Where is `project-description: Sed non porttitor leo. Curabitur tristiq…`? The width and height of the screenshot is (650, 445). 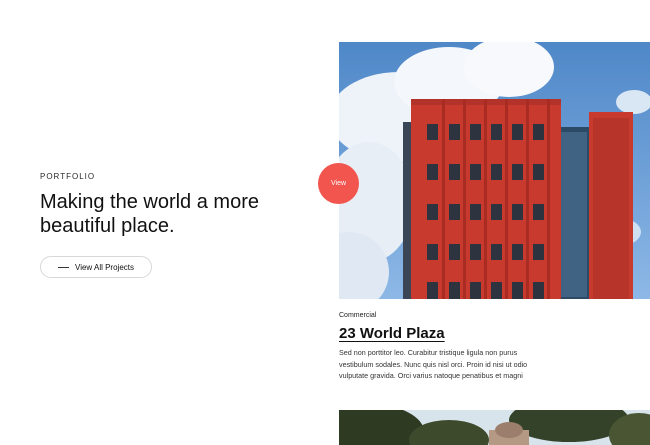 project-description: Sed non porttitor leo. Curabitur tristiq… is located at coordinates (433, 364).